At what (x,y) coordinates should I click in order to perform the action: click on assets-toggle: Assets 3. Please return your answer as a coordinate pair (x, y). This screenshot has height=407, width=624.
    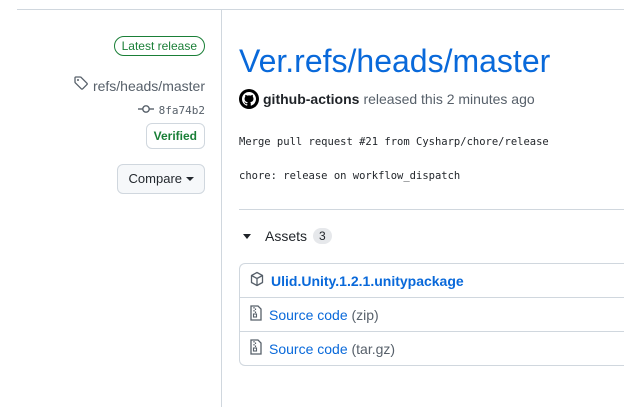
    Looking at the image, I should click on (287, 236).